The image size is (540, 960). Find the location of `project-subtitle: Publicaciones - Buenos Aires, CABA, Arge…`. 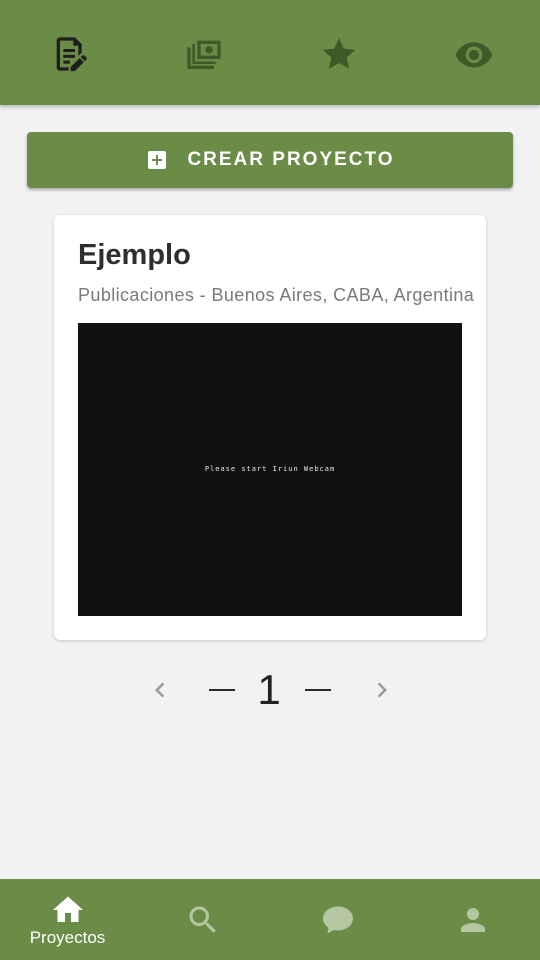

project-subtitle: Publicaciones - Buenos Aires, CABA, Arge… is located at coordinates (276, 295).